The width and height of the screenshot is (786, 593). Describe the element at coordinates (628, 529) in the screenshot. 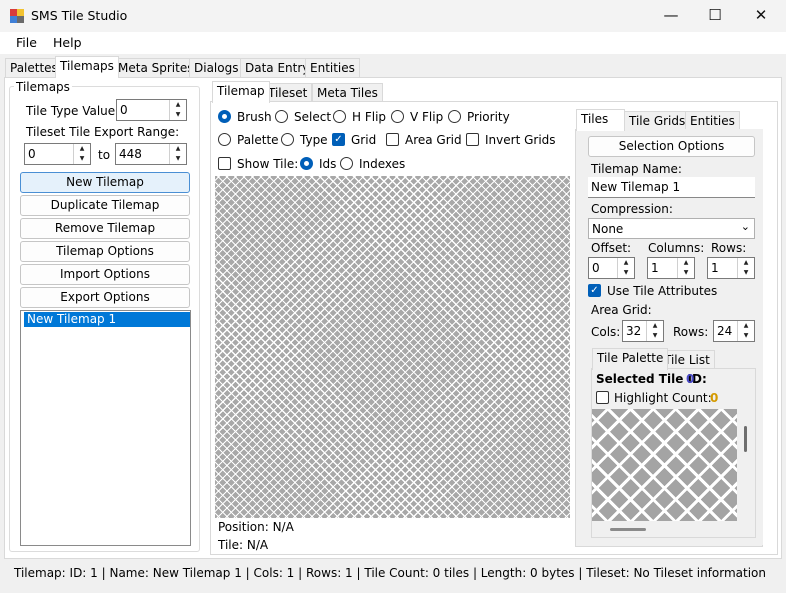

I see `horizontal-scrollbar-thumb` at that location.